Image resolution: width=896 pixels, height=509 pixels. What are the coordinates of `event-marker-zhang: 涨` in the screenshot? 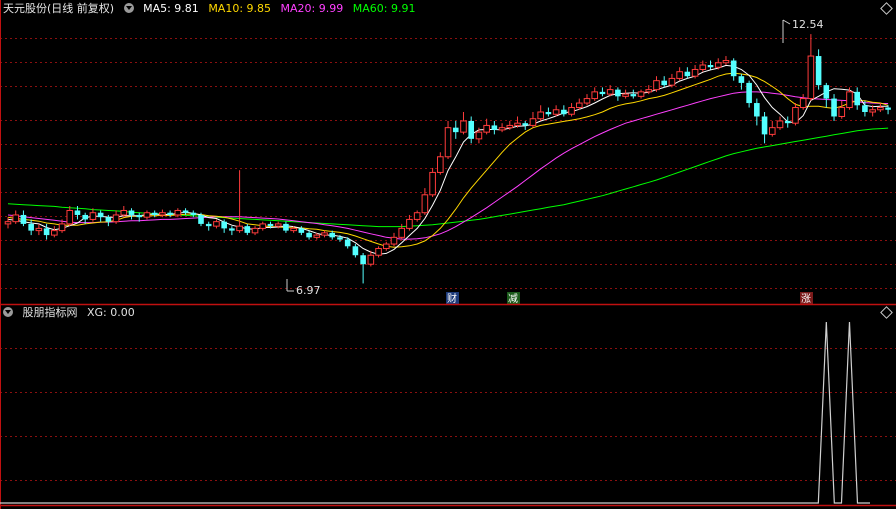 It's located at (806, 298).